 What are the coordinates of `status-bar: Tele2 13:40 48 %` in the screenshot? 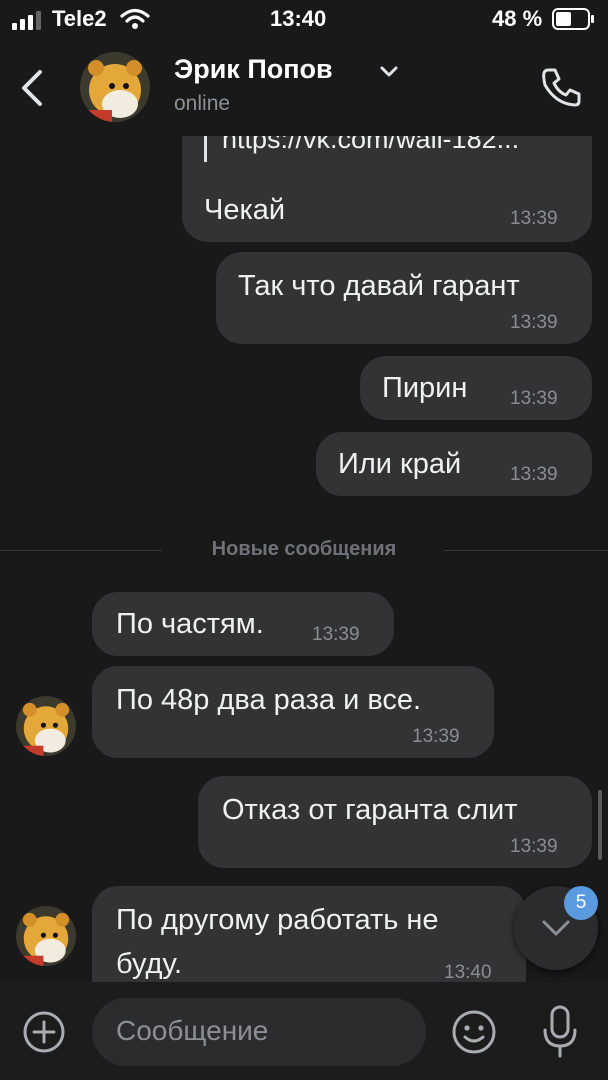 It's located at (304, 20).